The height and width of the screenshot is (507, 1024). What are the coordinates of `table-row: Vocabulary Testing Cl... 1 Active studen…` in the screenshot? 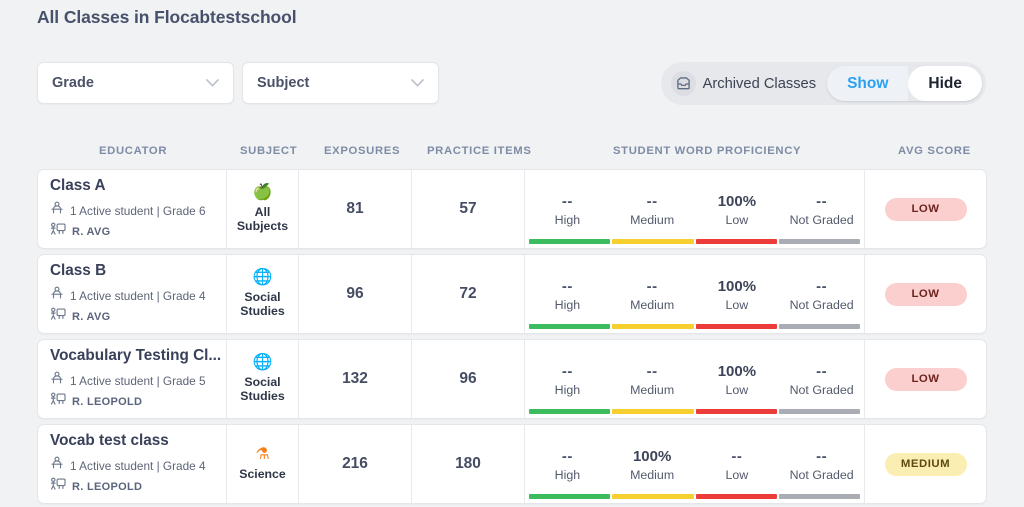 It's located at (512, 379).